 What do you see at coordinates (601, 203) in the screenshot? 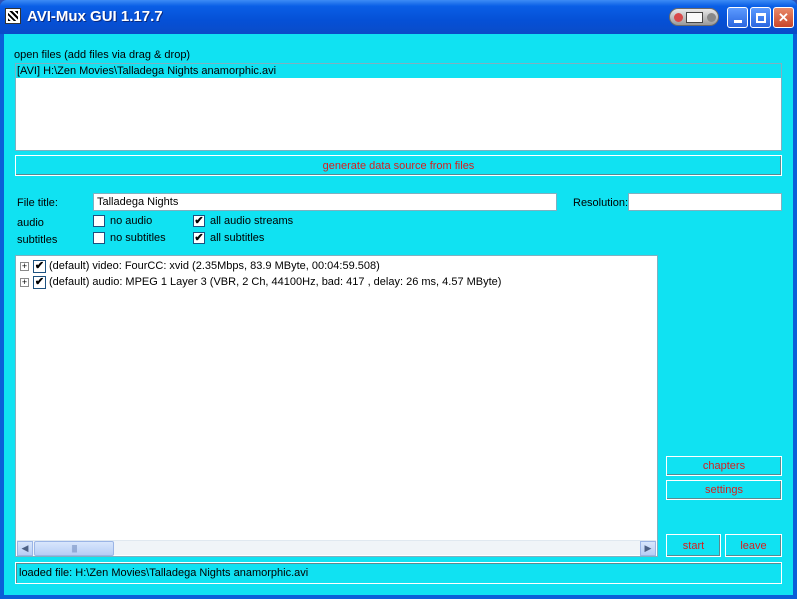
I see `resolution-label: Resolution:` at bounding box center [601, 203].